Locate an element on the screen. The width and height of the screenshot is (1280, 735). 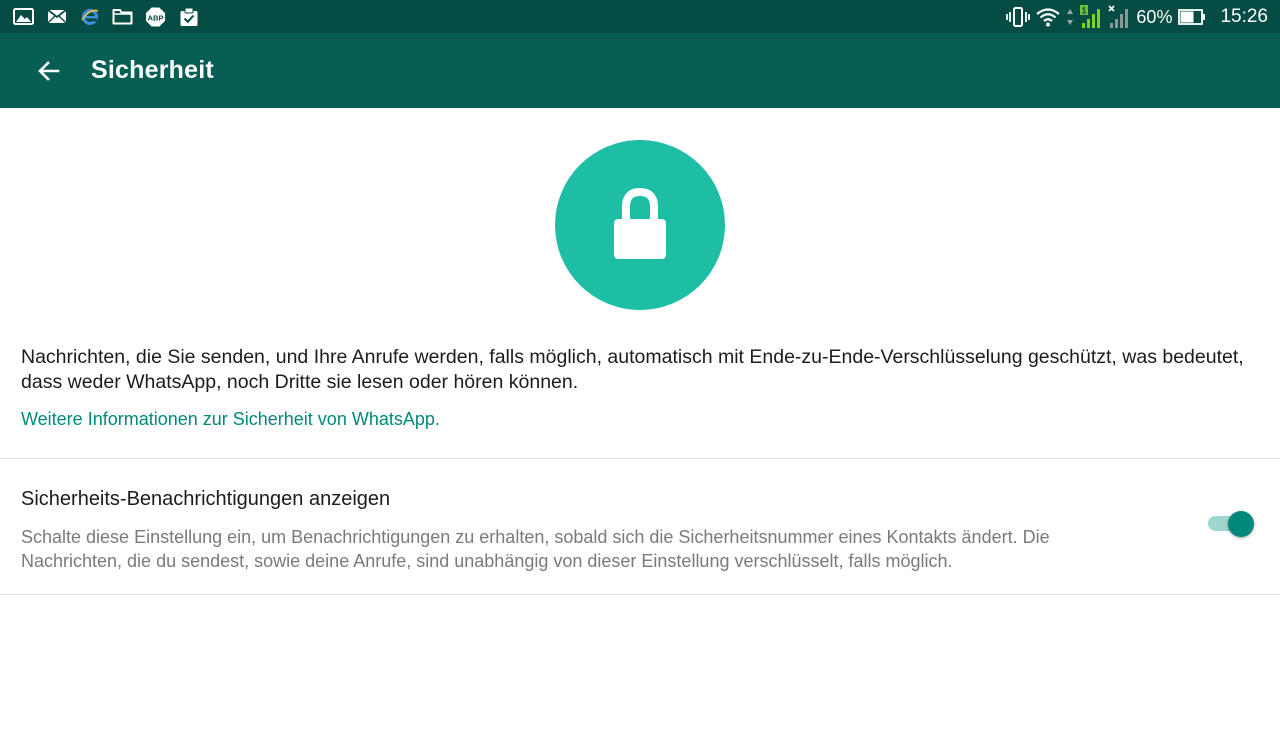
arrow-left-icon is located at coordinates (49, 70).